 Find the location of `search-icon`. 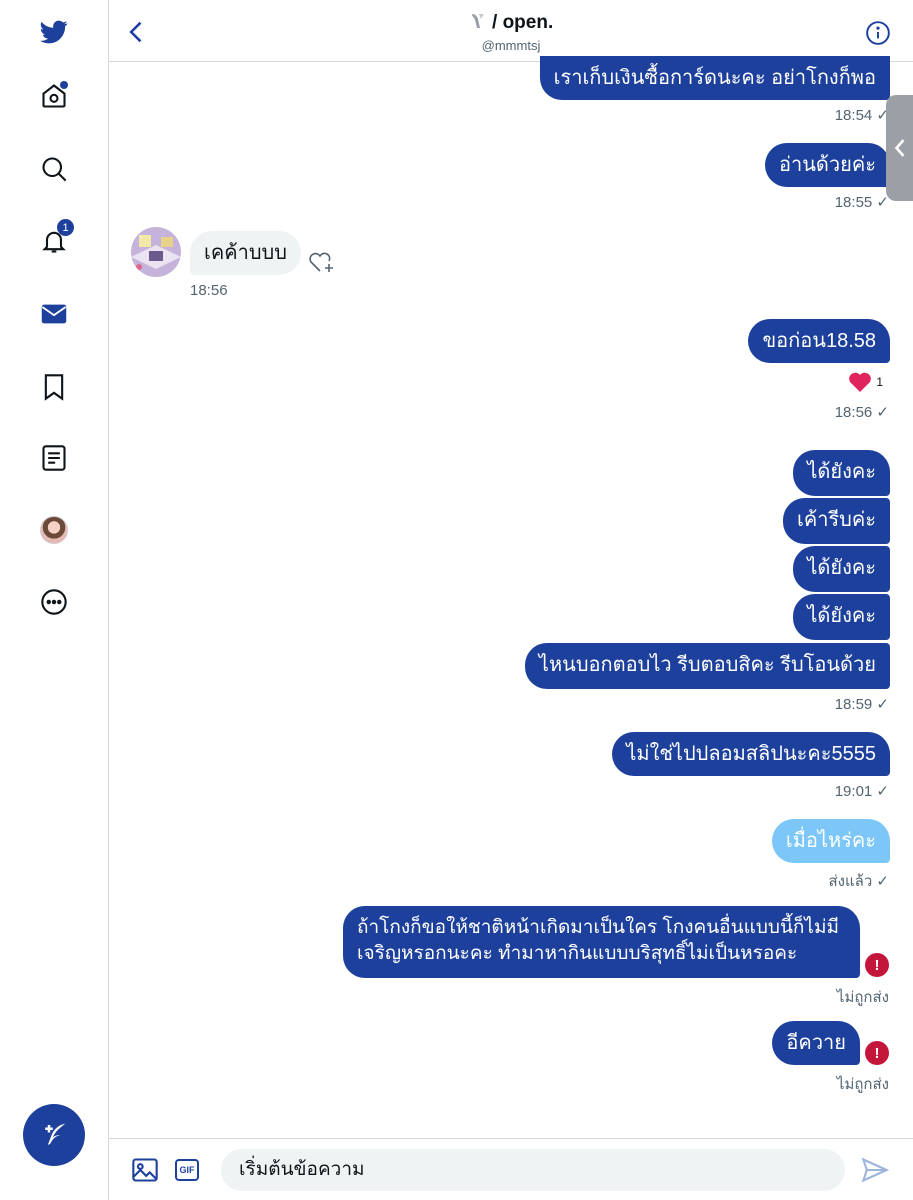

search-icon is located at coordinates (54, 169).